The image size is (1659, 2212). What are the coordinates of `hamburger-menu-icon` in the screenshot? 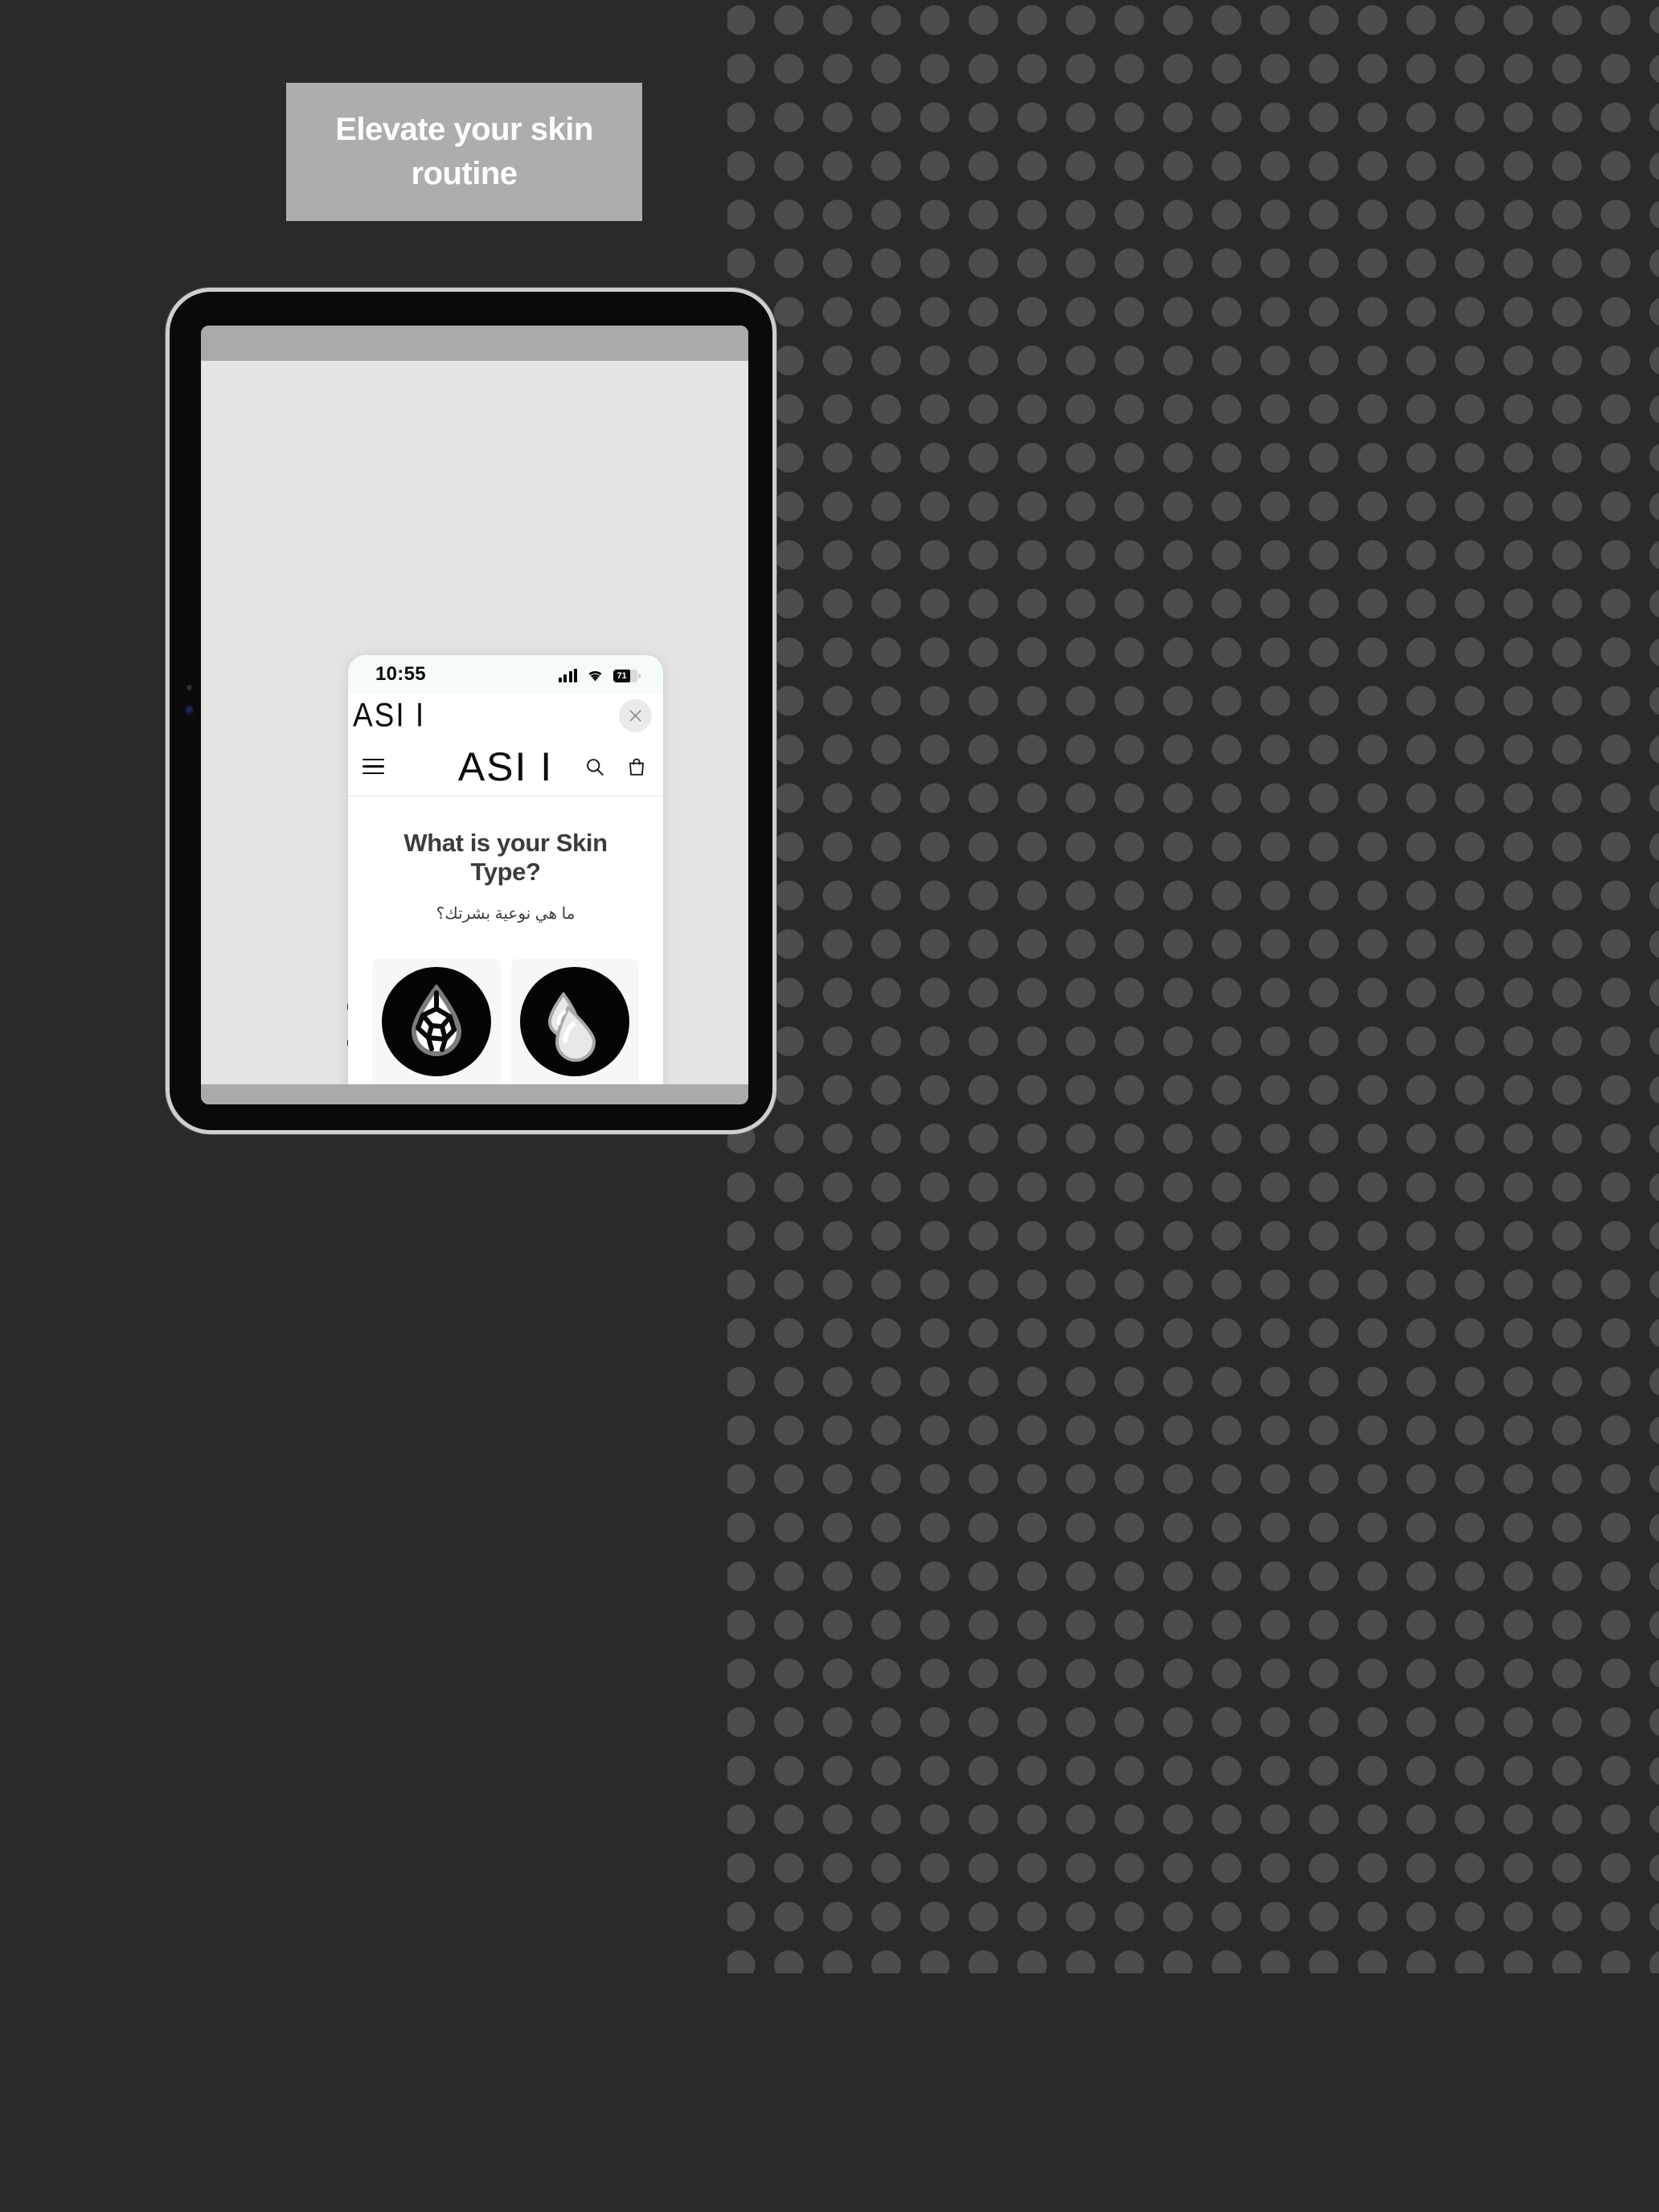 It's located at (373, 766).